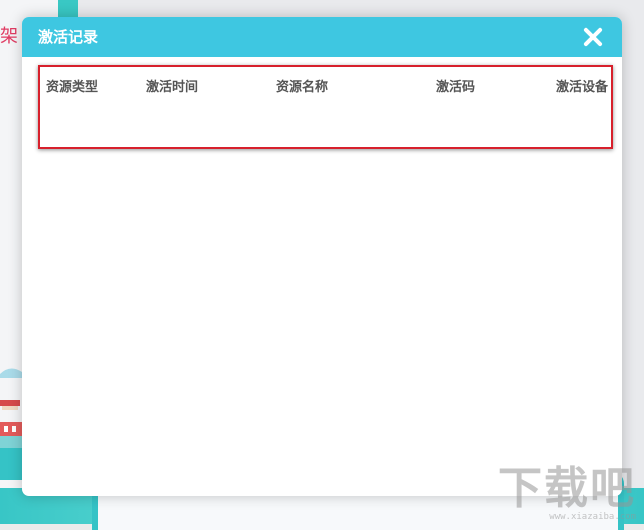  What do you see at coordinates (456, 87) in the screenshot?
I see `column-header-activation-code: 激活码` at bounding box center [456, 87].